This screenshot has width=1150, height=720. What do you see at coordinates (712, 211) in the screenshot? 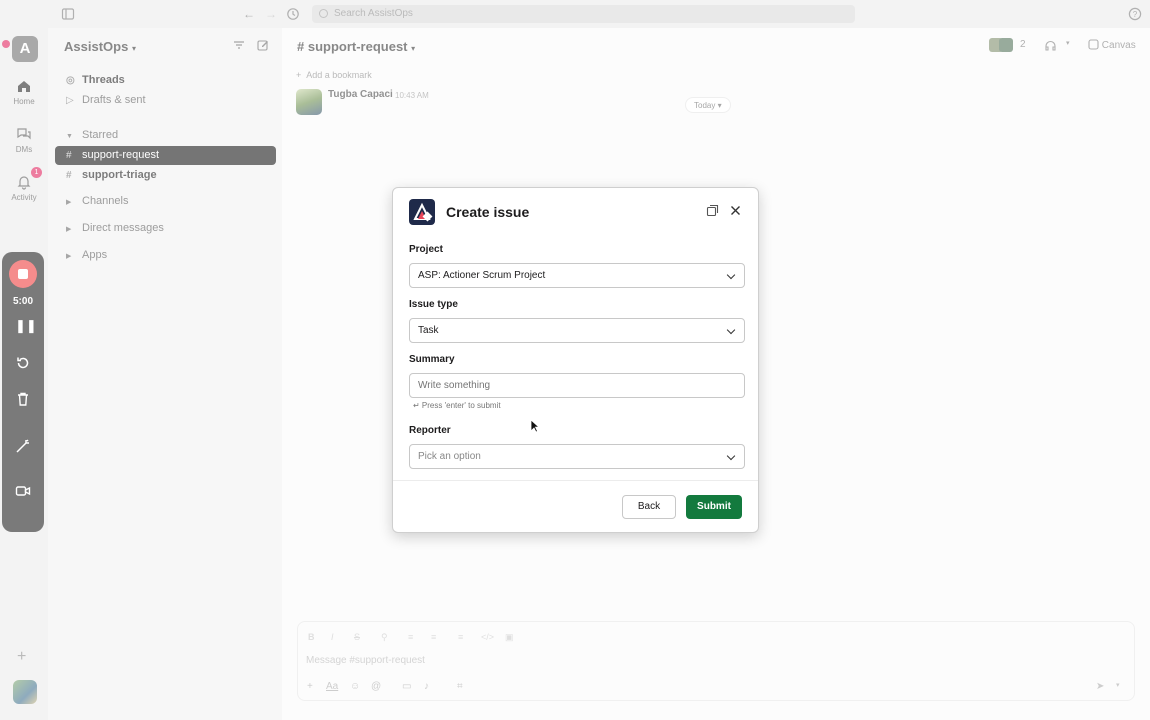
I see `open-in-new-window-icon` at bounding box center [712, 211].